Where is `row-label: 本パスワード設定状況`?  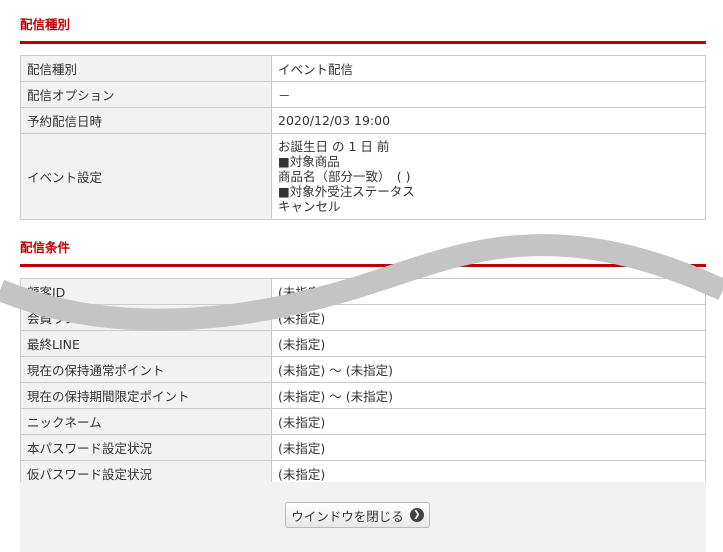
row-label: 本パスワード設定状況 is located at coordinates (146, 447).